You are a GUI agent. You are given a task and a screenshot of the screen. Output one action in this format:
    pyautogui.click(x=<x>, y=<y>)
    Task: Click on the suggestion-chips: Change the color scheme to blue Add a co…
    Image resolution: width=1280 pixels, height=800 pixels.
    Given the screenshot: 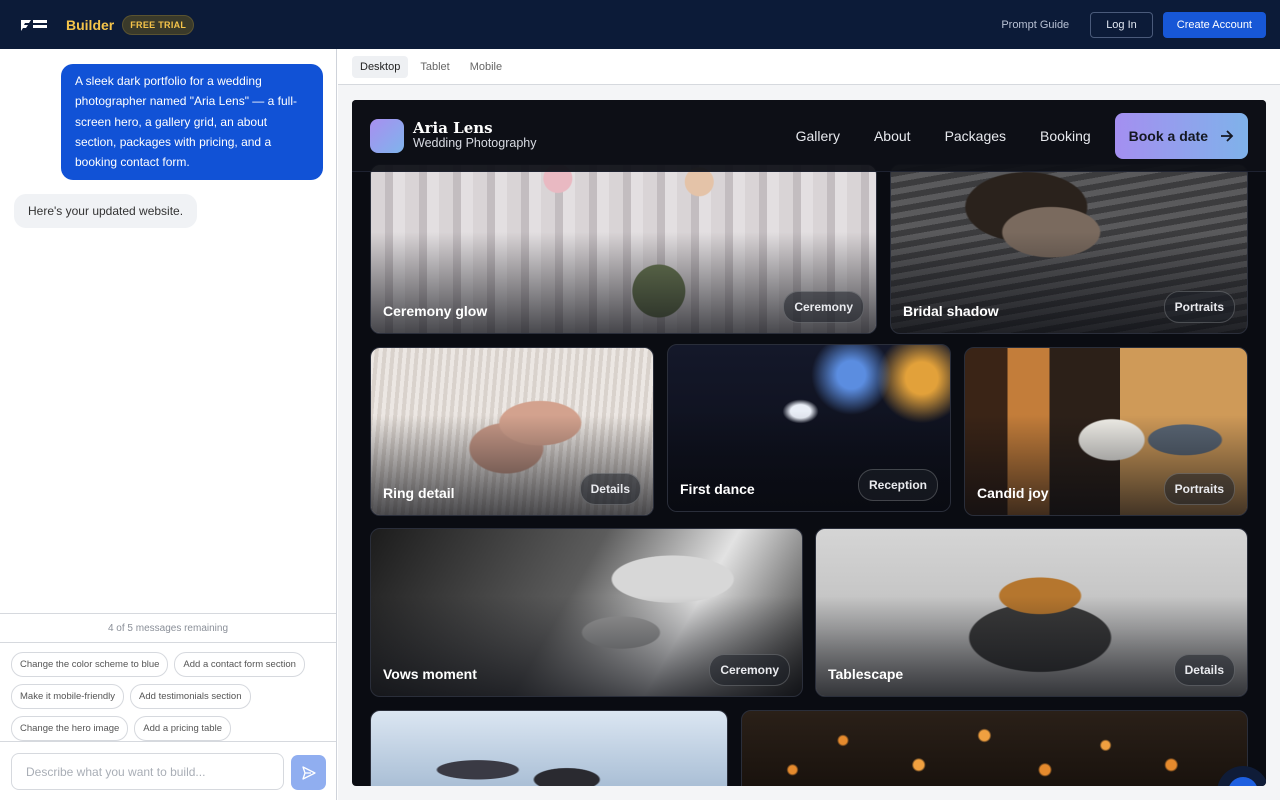 What is the action you would take?
    pyautogui.click(x=171, y=696)
    